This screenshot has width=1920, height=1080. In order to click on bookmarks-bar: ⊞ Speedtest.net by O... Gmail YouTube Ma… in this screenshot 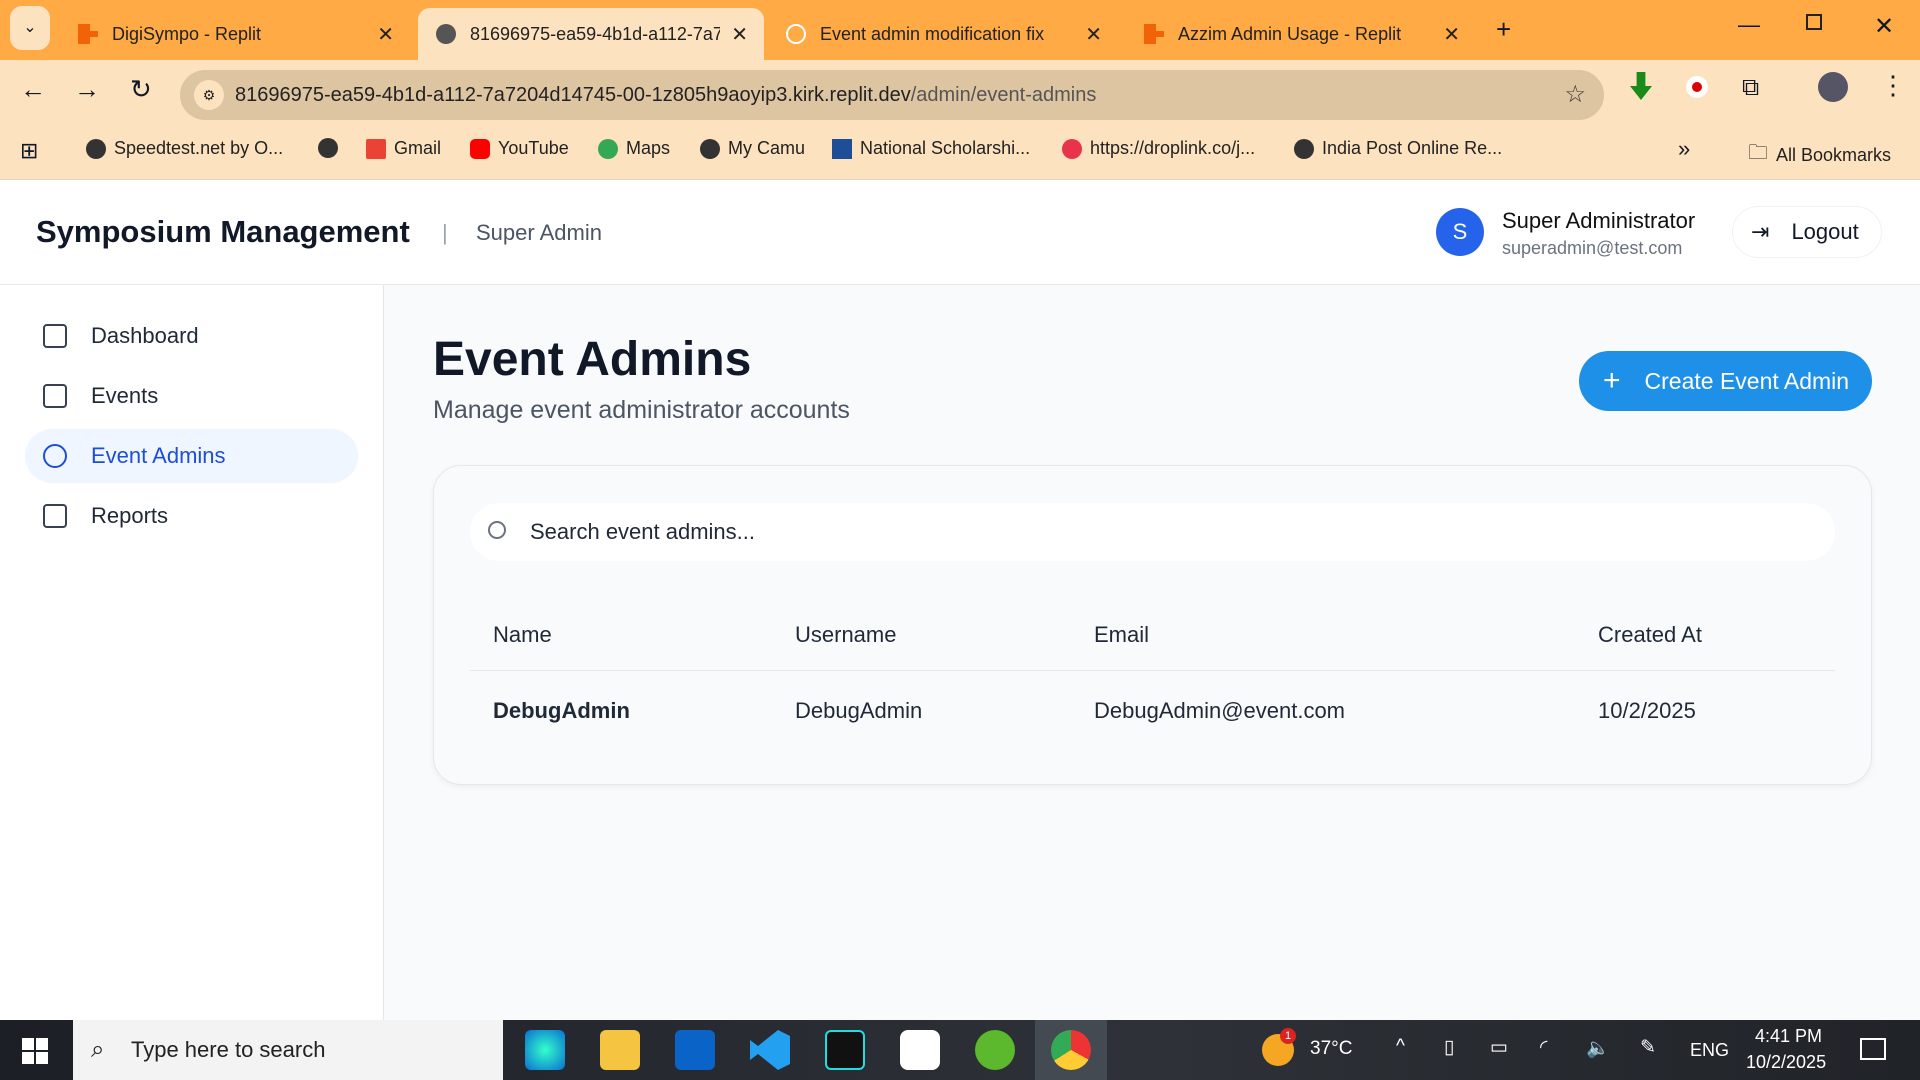, I will do `click(960, 150)`.